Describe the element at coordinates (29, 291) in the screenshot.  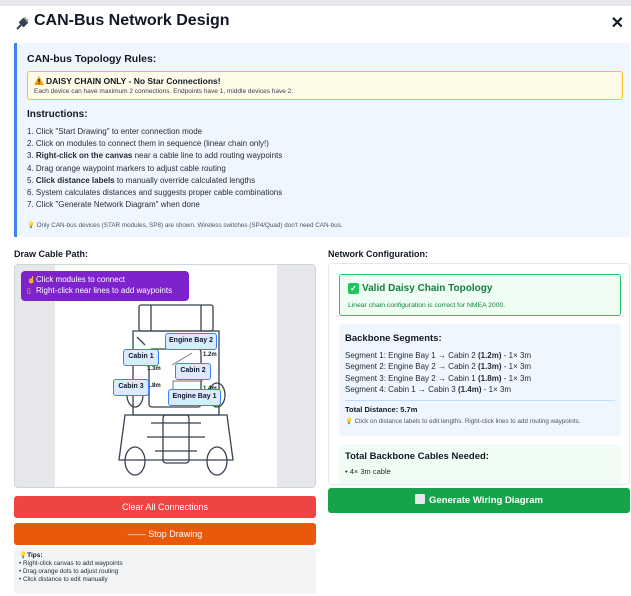
I see `mouse-icon: ▯` at that location.